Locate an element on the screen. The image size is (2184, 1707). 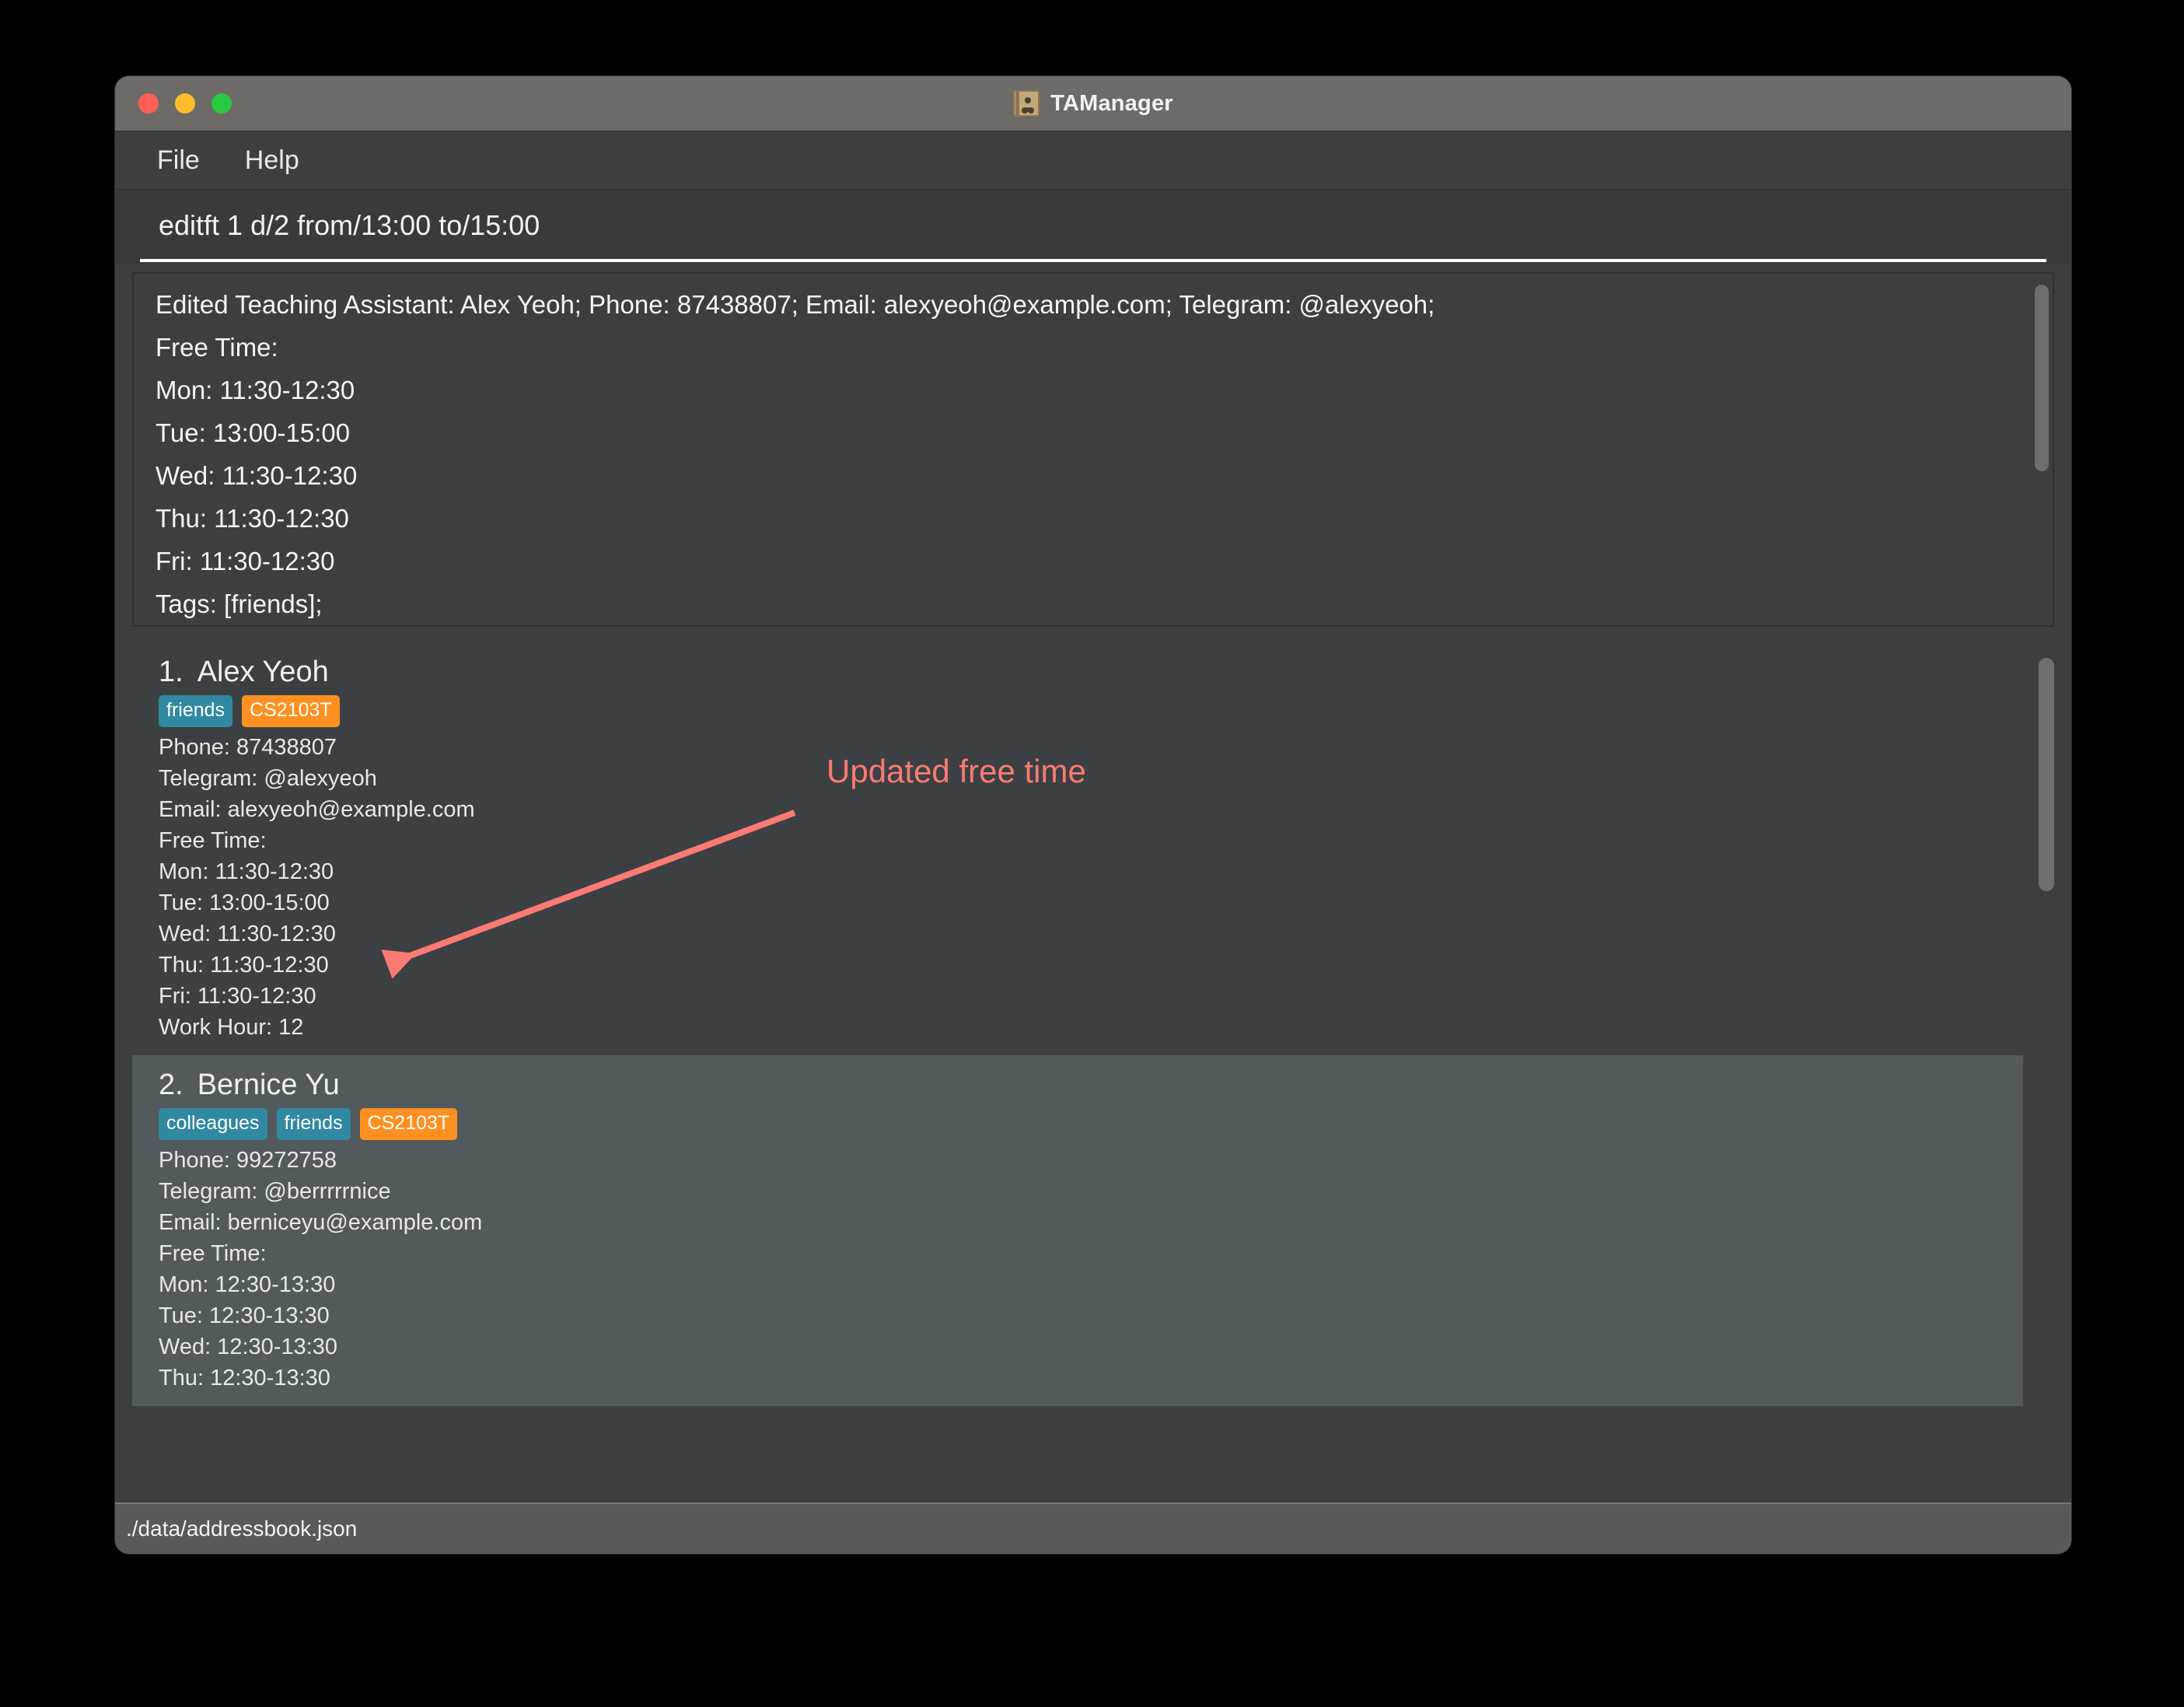
result-scrollbar-thumb is located at coordinates (2042, 378).